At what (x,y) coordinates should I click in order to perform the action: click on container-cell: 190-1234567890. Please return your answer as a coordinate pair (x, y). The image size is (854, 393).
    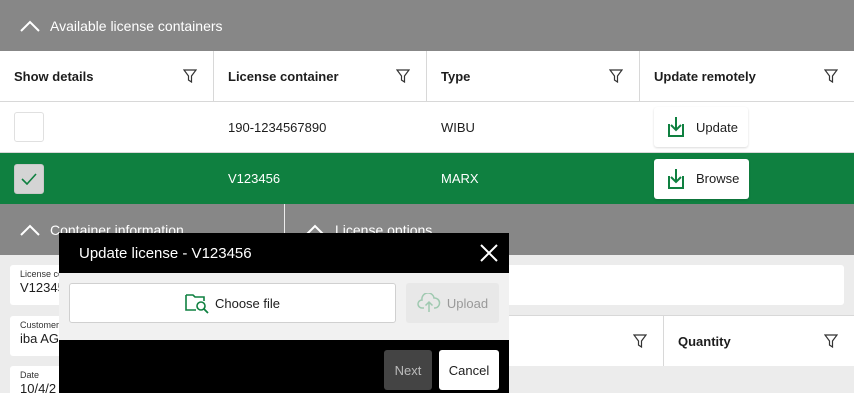
    Looking at the image, I should click on (277, 127).